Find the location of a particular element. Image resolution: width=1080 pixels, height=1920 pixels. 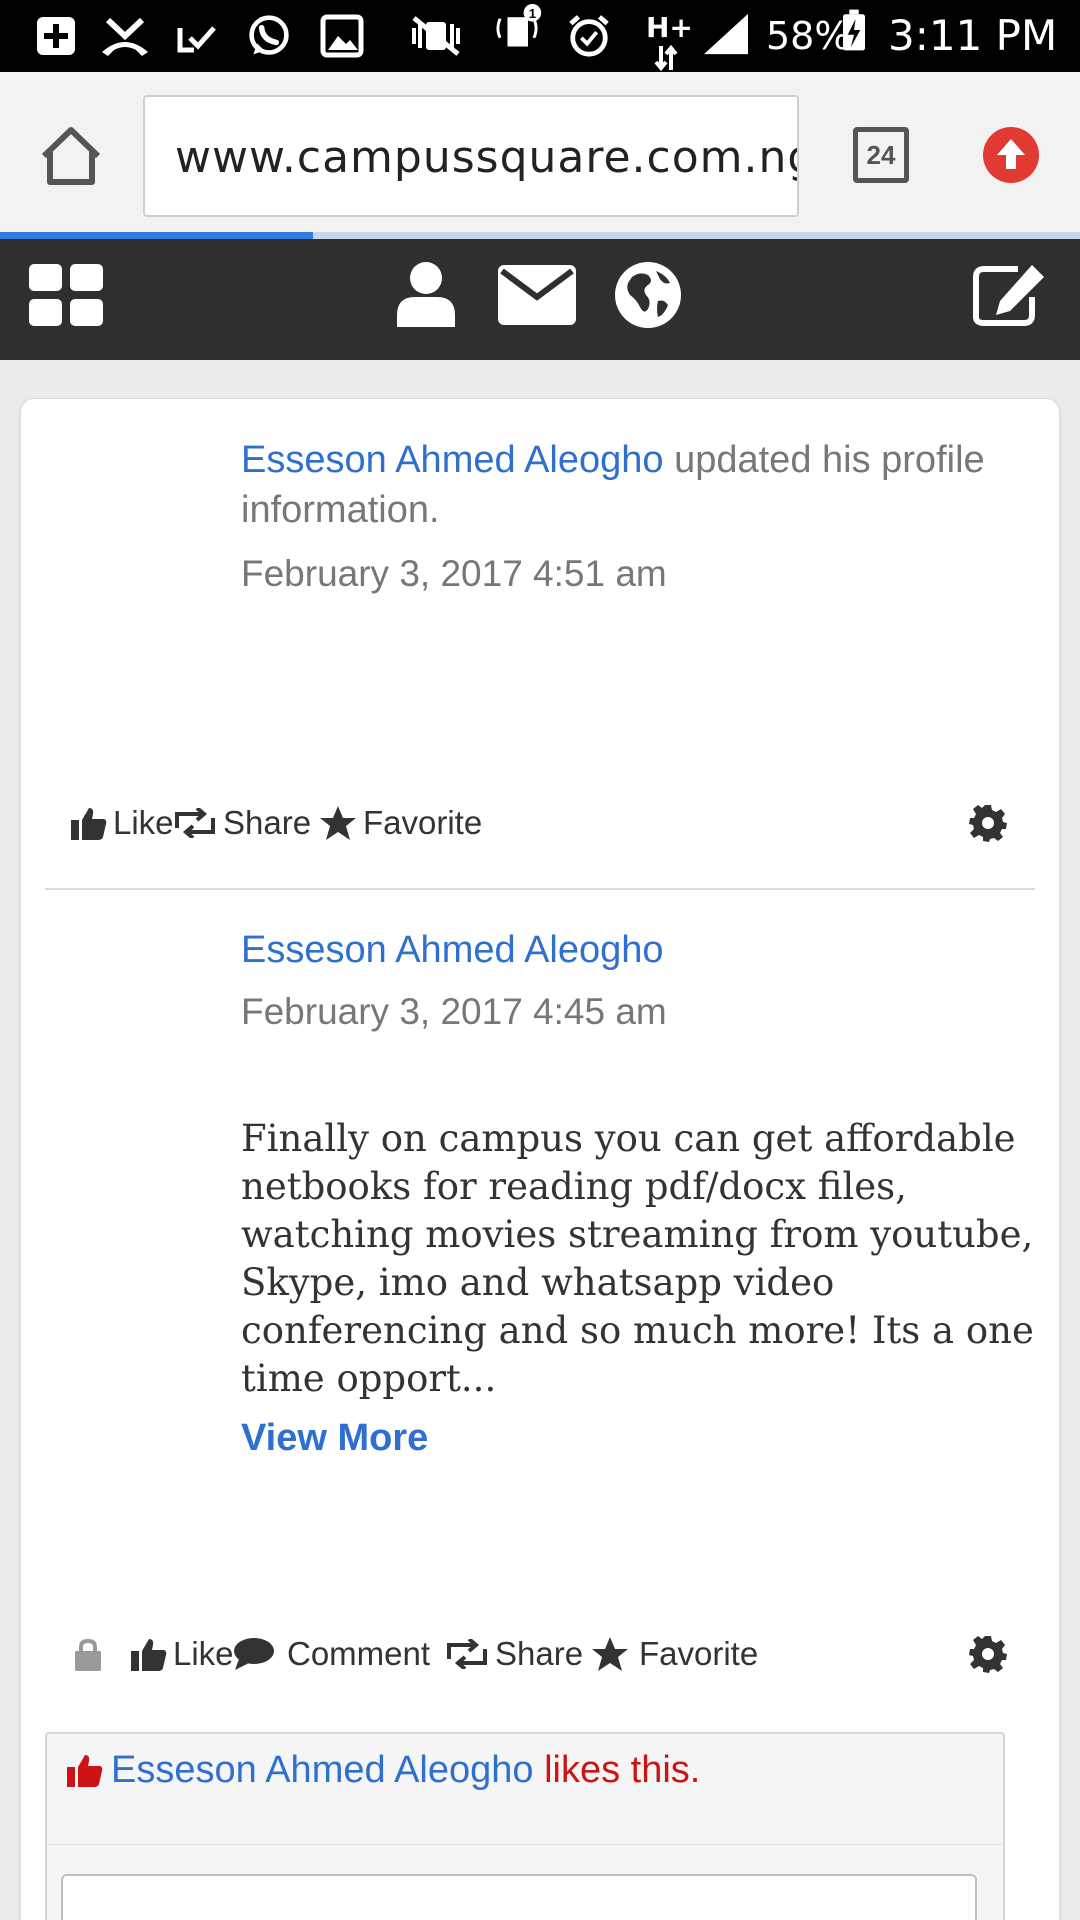

globe-icon is located at coordinates (648, 295).